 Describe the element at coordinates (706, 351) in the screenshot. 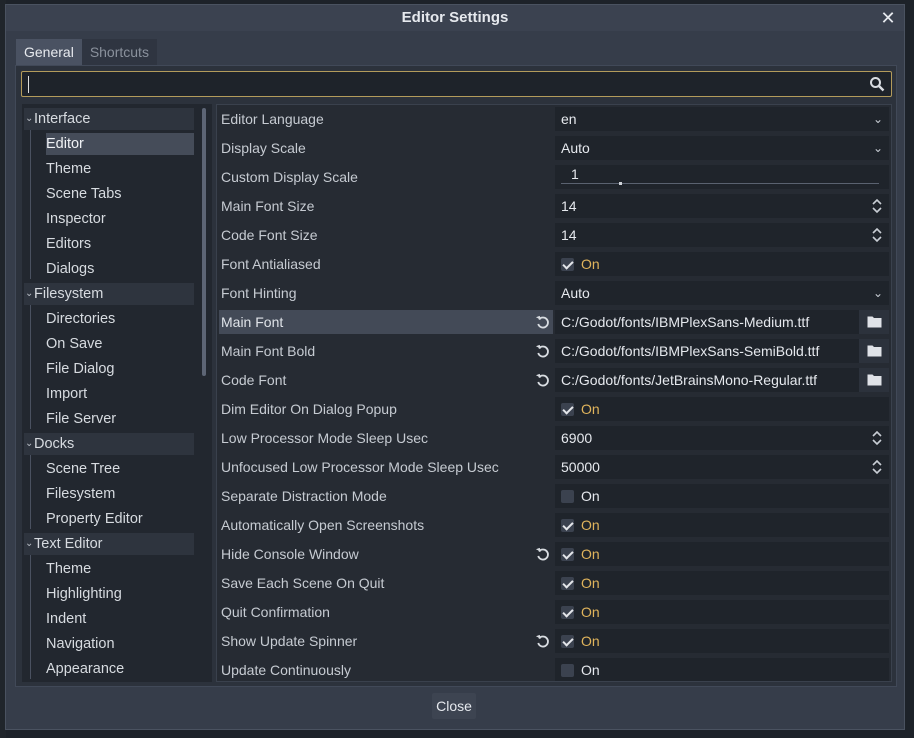

I see `path-input: C:/Godot/fonts/IBMPlexSans-SemiBold.ttf` at that location.